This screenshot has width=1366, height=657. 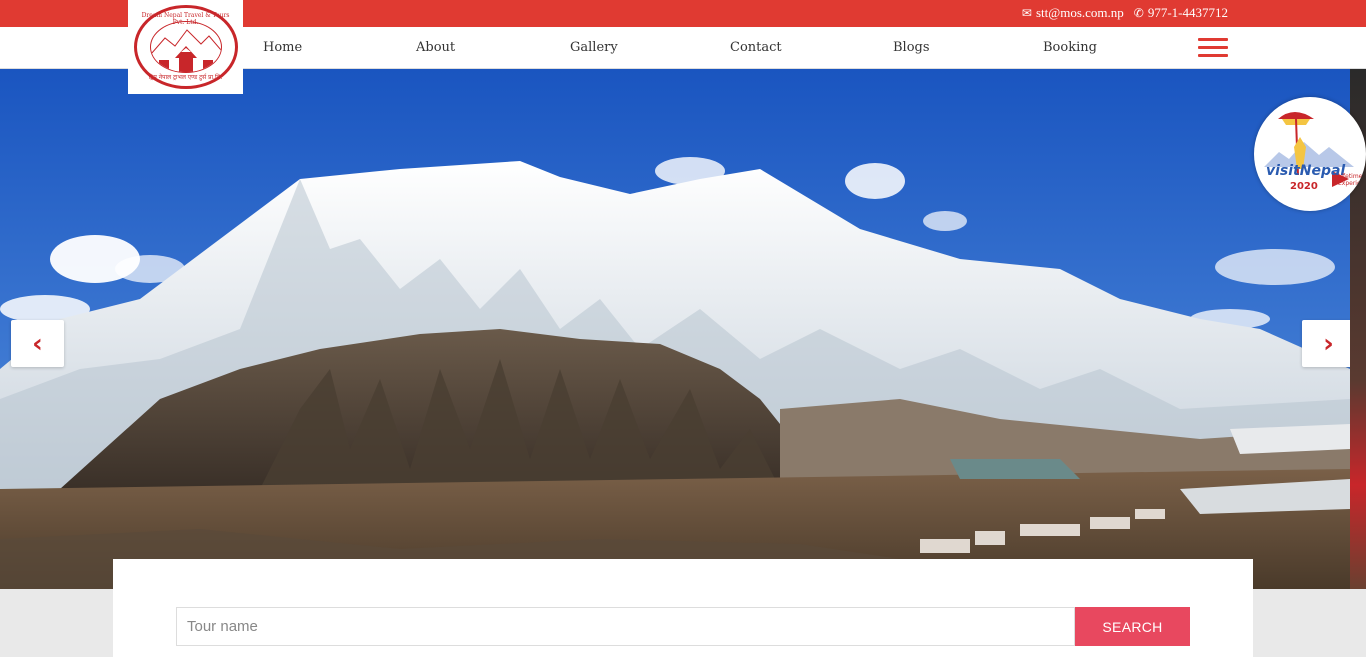 I want to click on logo-text-bottom: ड्रिम नेपाल ट्राभल एण्ड टुर्स प्रा.लि., so click(x=185, y=77).